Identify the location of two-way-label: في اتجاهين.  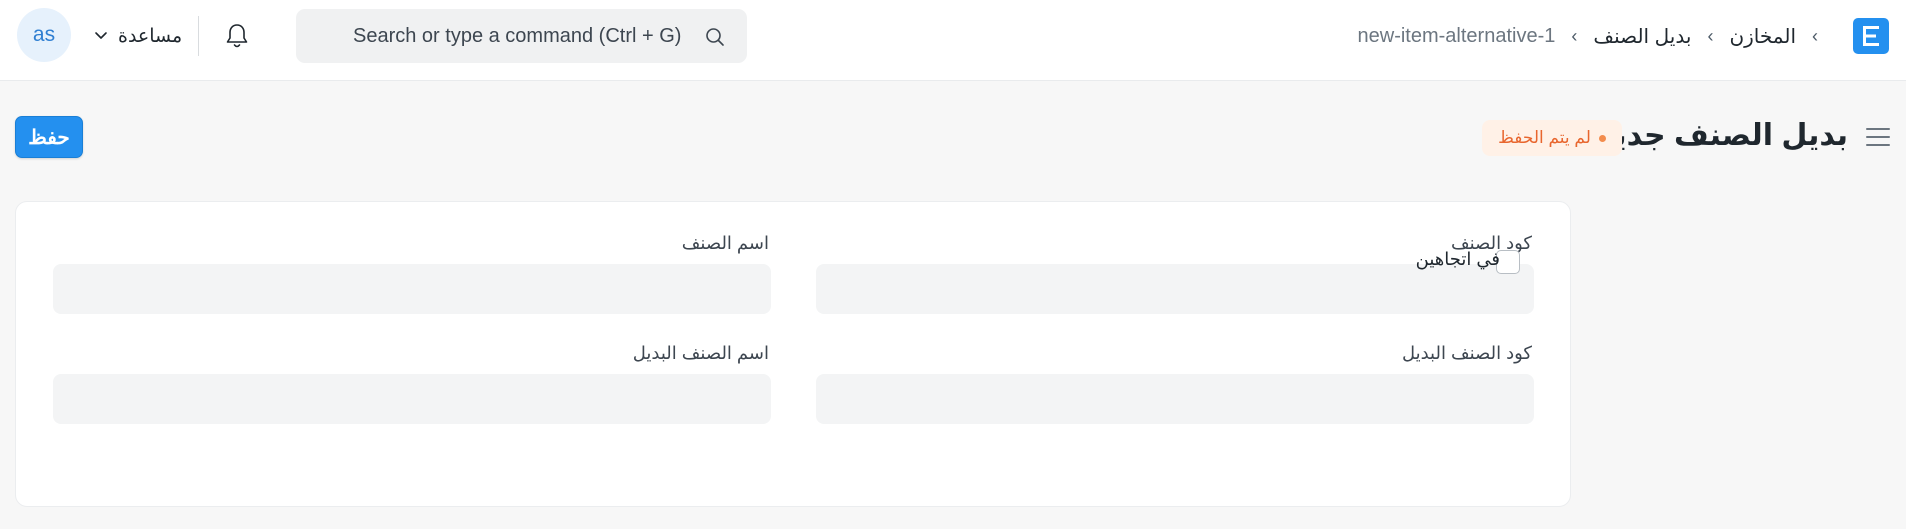
(1458, 259).